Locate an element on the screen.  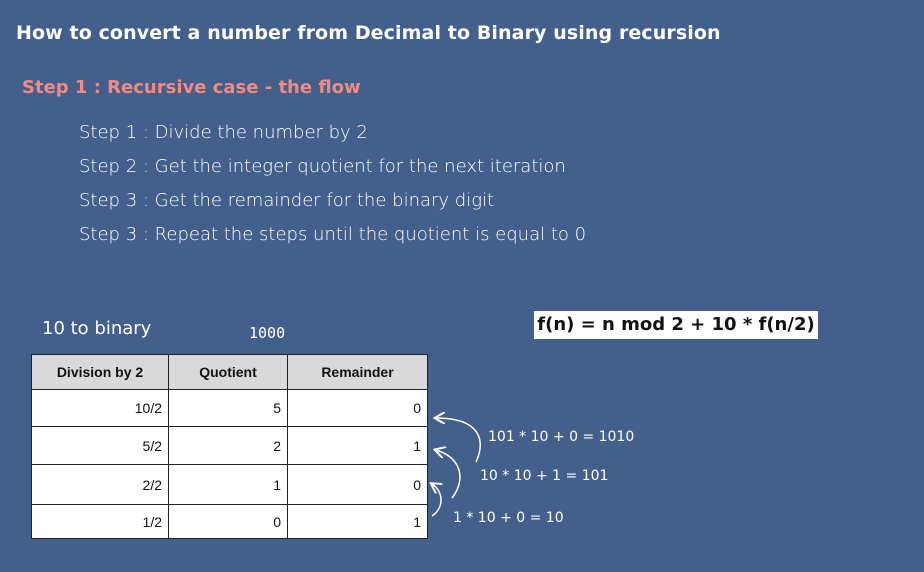
calculation-step: 1 * 10 + 0 = 10 is located at coordinates (508, 518).